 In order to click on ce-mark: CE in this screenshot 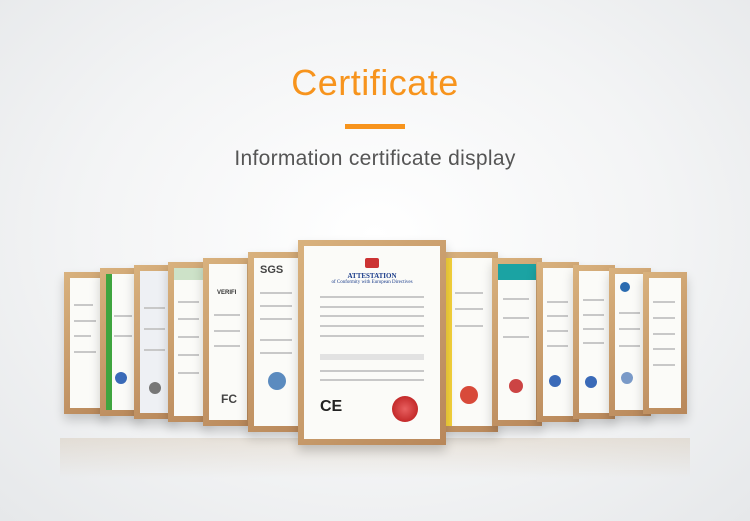, I will do `click(331, 406)`.